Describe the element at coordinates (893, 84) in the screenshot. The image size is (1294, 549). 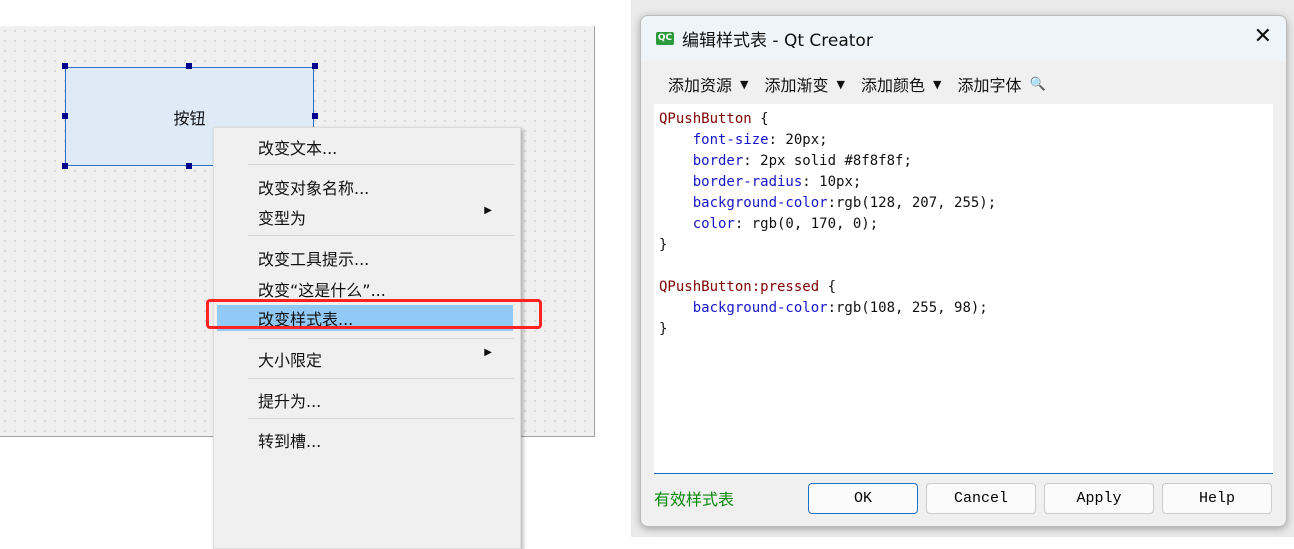
I see `add-color-button: 添加颜色` at that location.